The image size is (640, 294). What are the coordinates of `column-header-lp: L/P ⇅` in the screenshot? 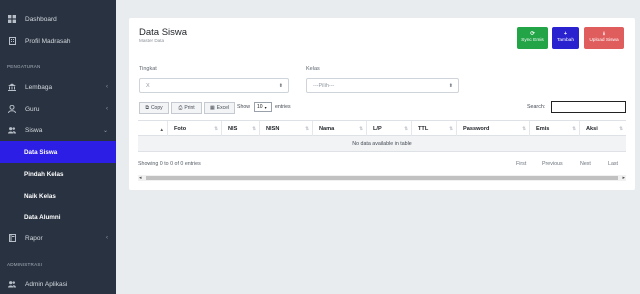 It's located at (389, 129).